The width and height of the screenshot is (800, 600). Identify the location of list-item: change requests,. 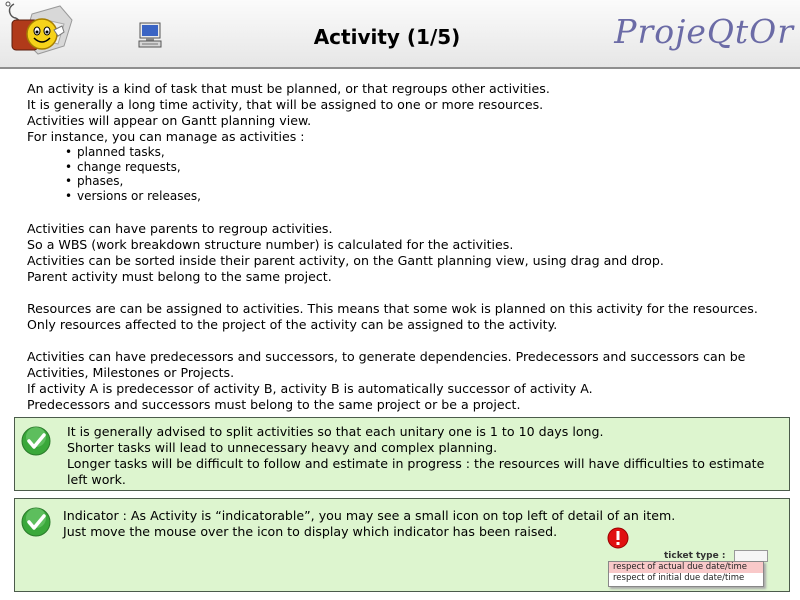
(426, 167).